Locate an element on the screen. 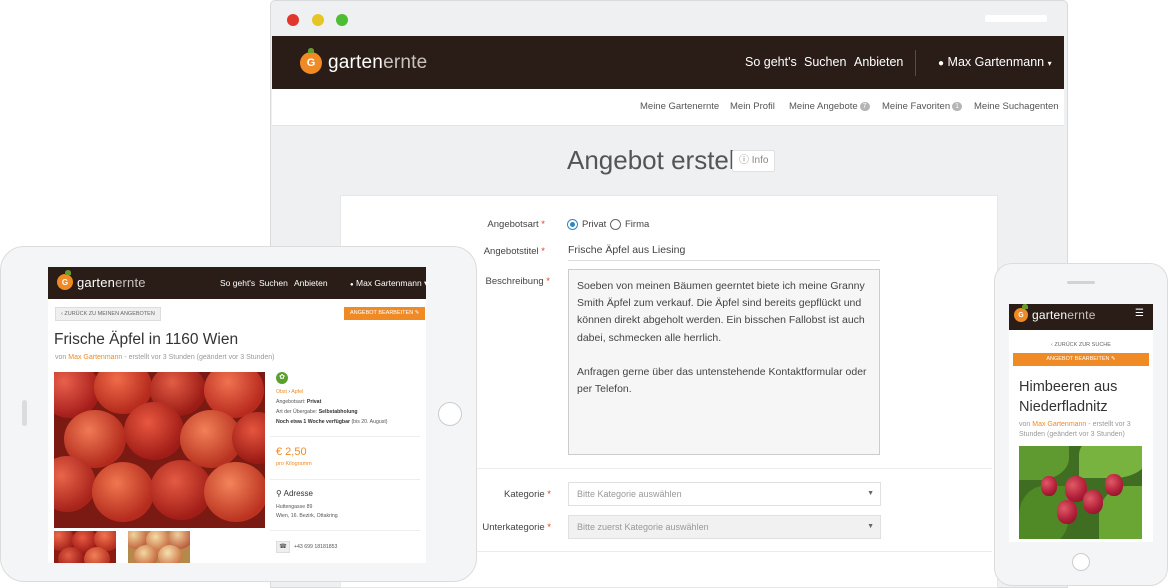  crumb-apfel: Apfel is located at coordinates (297, 392).